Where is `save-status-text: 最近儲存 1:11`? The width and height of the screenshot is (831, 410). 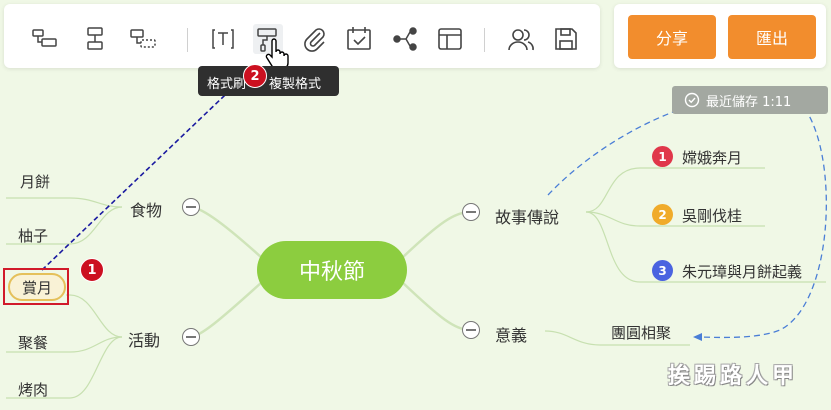
save-status-text: 最近儲存 1:11 is located at coordinates (749, 102).